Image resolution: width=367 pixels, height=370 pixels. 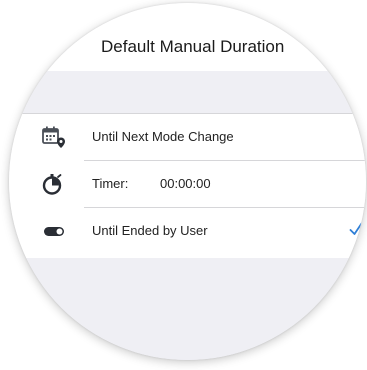 I want to click on timer-value: 00:00:00, so click(x=185, y=183).